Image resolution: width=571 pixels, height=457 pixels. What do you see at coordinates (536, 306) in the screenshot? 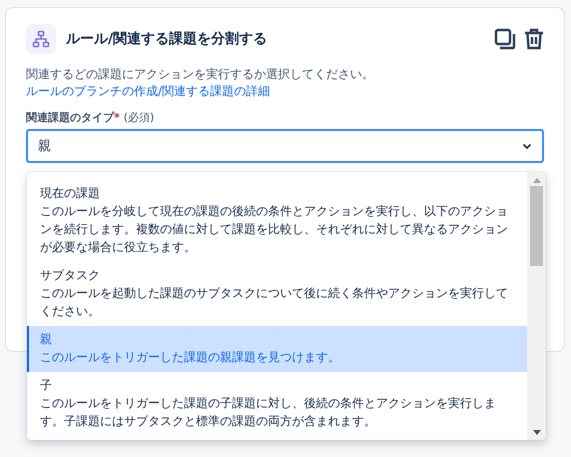
I see `scrollbar` at bounding box center [536, 306].